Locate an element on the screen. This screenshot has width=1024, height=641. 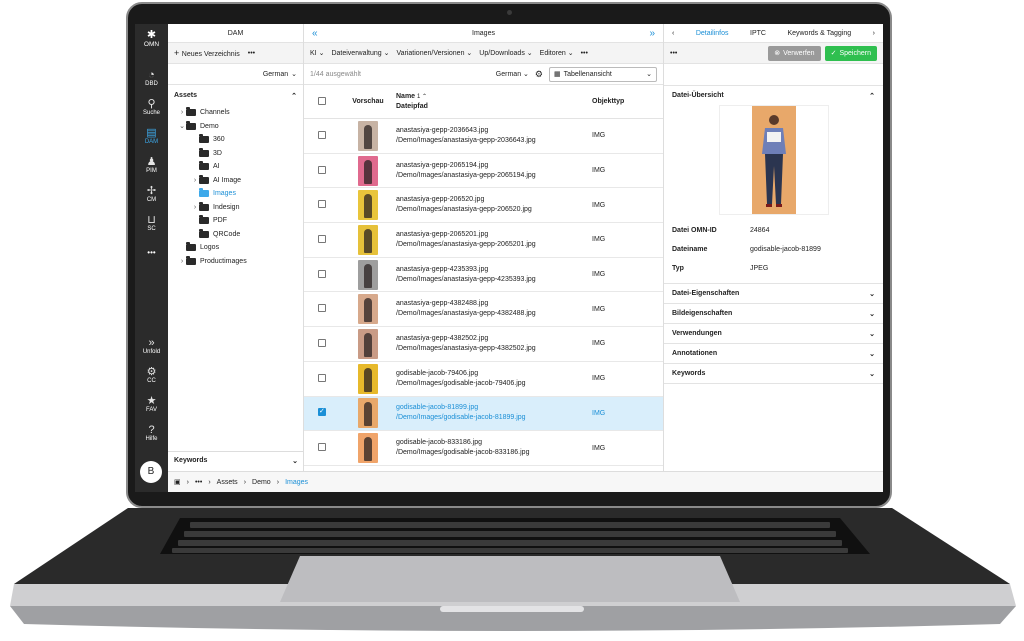
save-button: ✓ Speichern is located at coordinates (850, 53).